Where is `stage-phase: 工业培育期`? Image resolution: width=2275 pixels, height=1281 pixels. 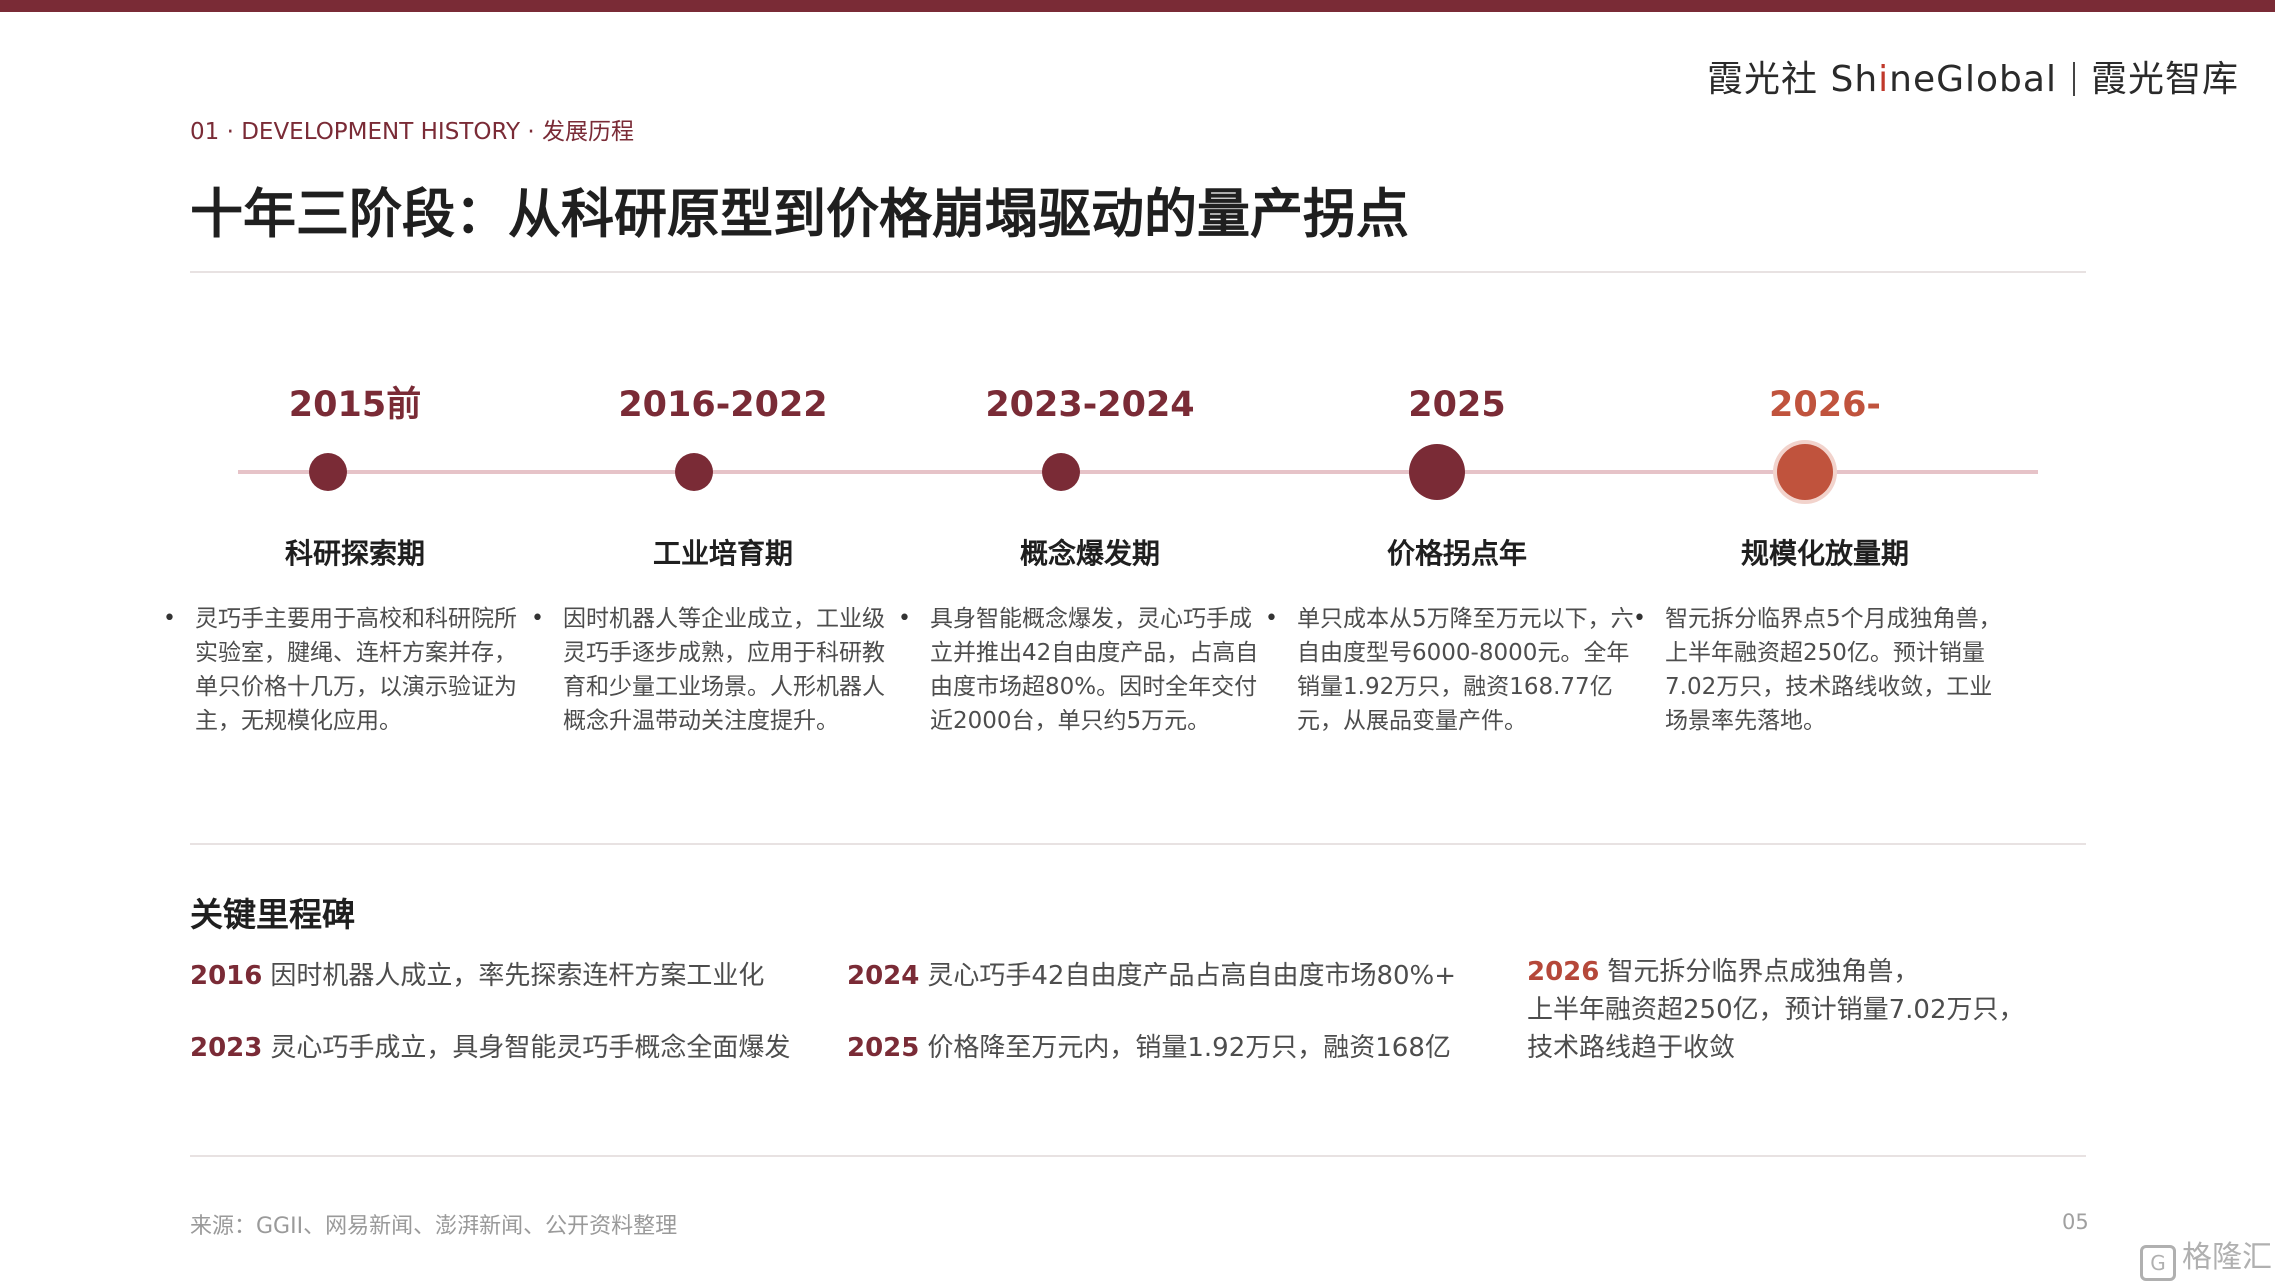
stage-phase: 工业培育期 is located at coordinates (722, 553).